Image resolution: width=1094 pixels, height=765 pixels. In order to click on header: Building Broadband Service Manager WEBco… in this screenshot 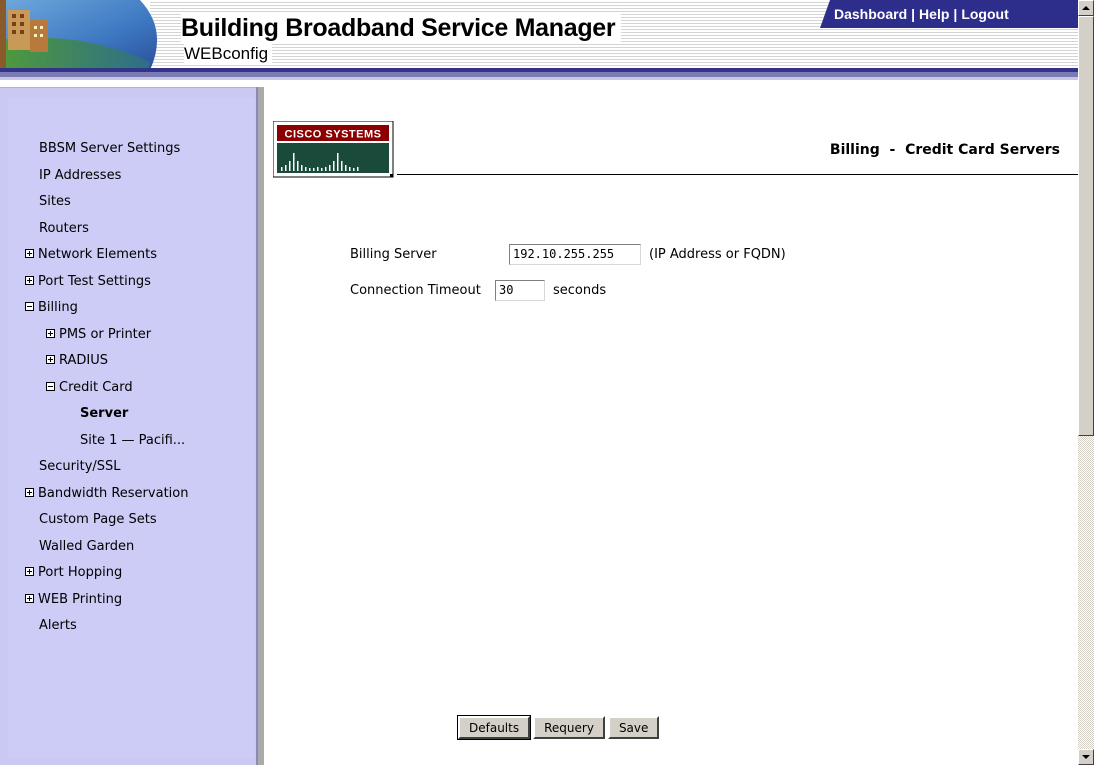, I will do `click(539, 35)`.